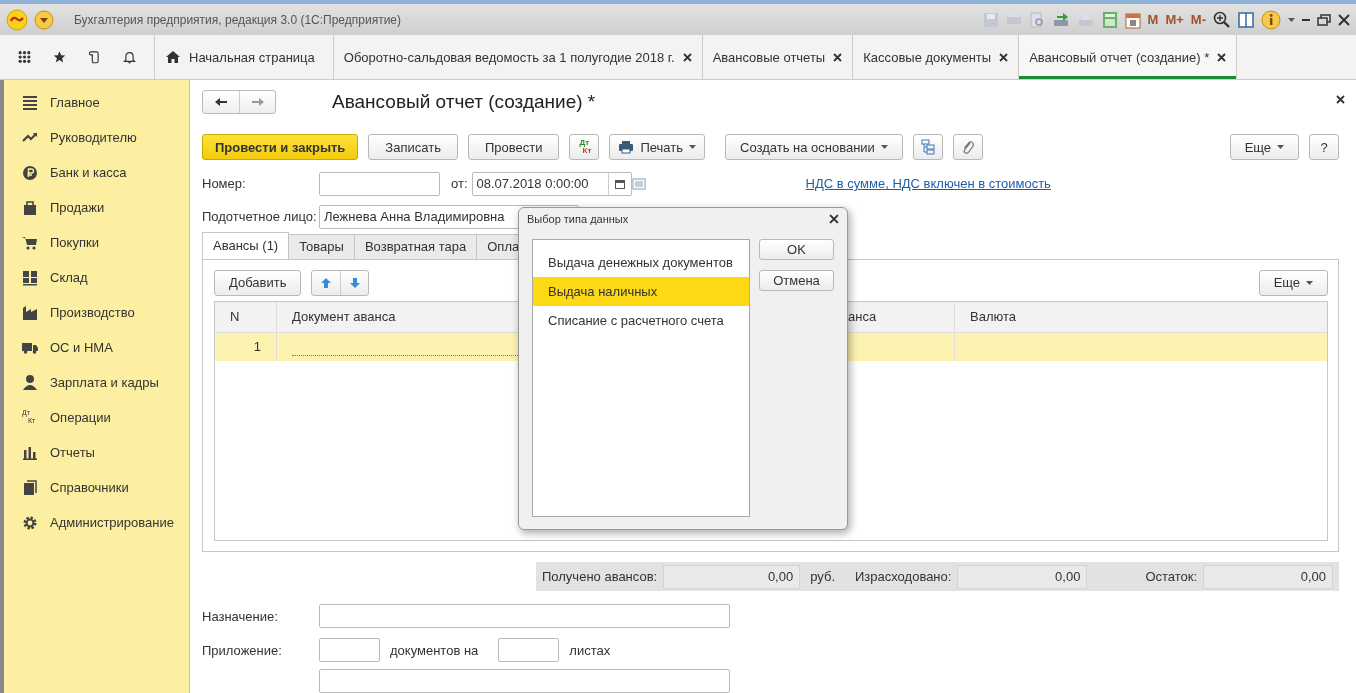  What do you see at coordinates (96, 242) in the screenshot?
I see `sidebar-item: Покупки` at bounding box center [96, 242].